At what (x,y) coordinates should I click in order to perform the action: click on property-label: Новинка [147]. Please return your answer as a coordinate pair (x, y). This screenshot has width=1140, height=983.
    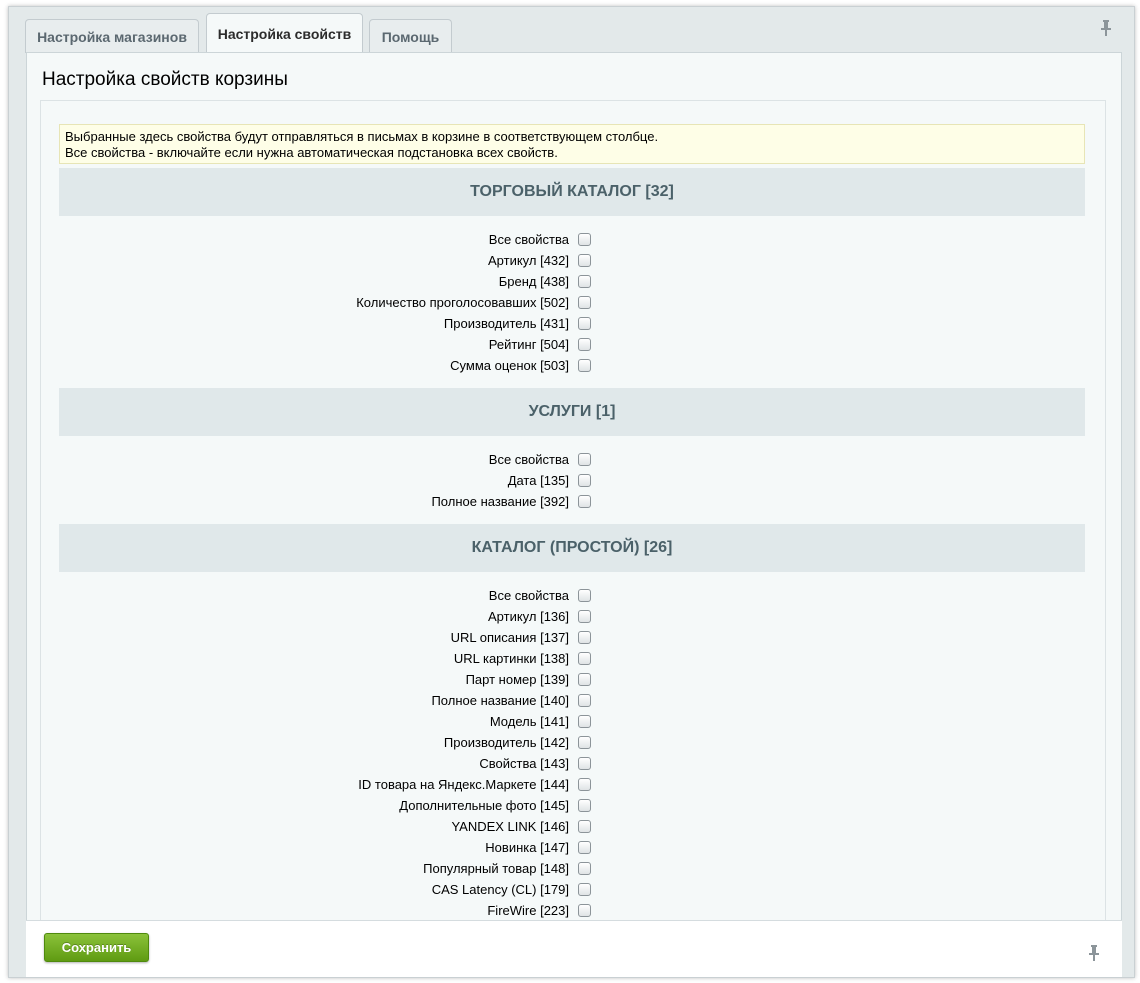
    Looking at the image, I should click on (527, 847).